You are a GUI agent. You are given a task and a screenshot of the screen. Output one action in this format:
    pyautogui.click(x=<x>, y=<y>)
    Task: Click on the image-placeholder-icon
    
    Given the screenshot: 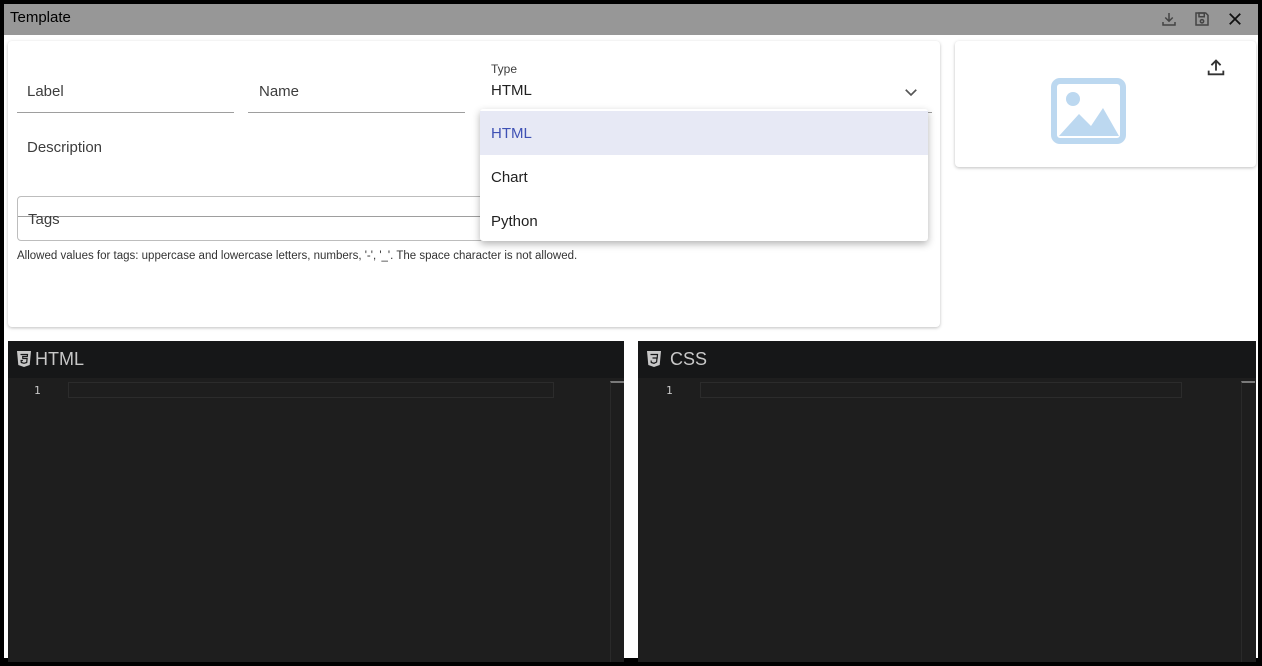 What is the action you would take?
    pyautogui.click(x=1088, y=111)
    